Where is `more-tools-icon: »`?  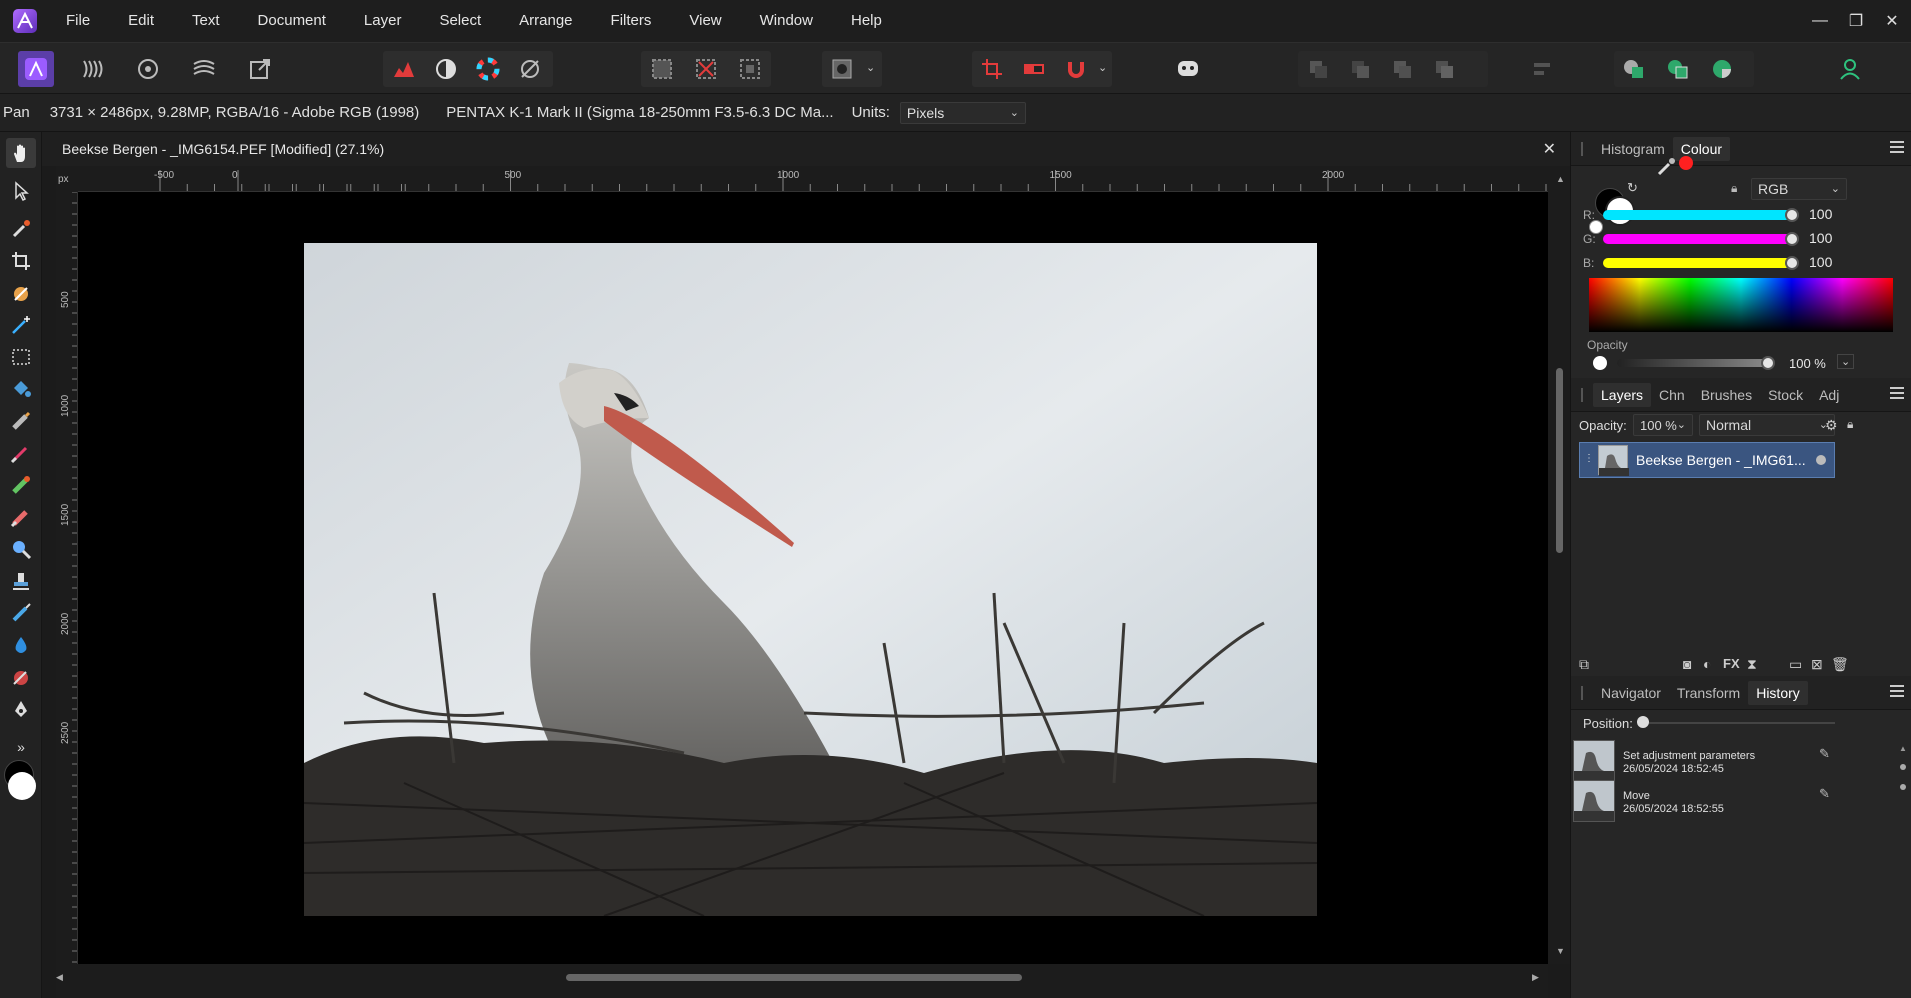 more-tools-icon: » is located at coordinates (21, 747).